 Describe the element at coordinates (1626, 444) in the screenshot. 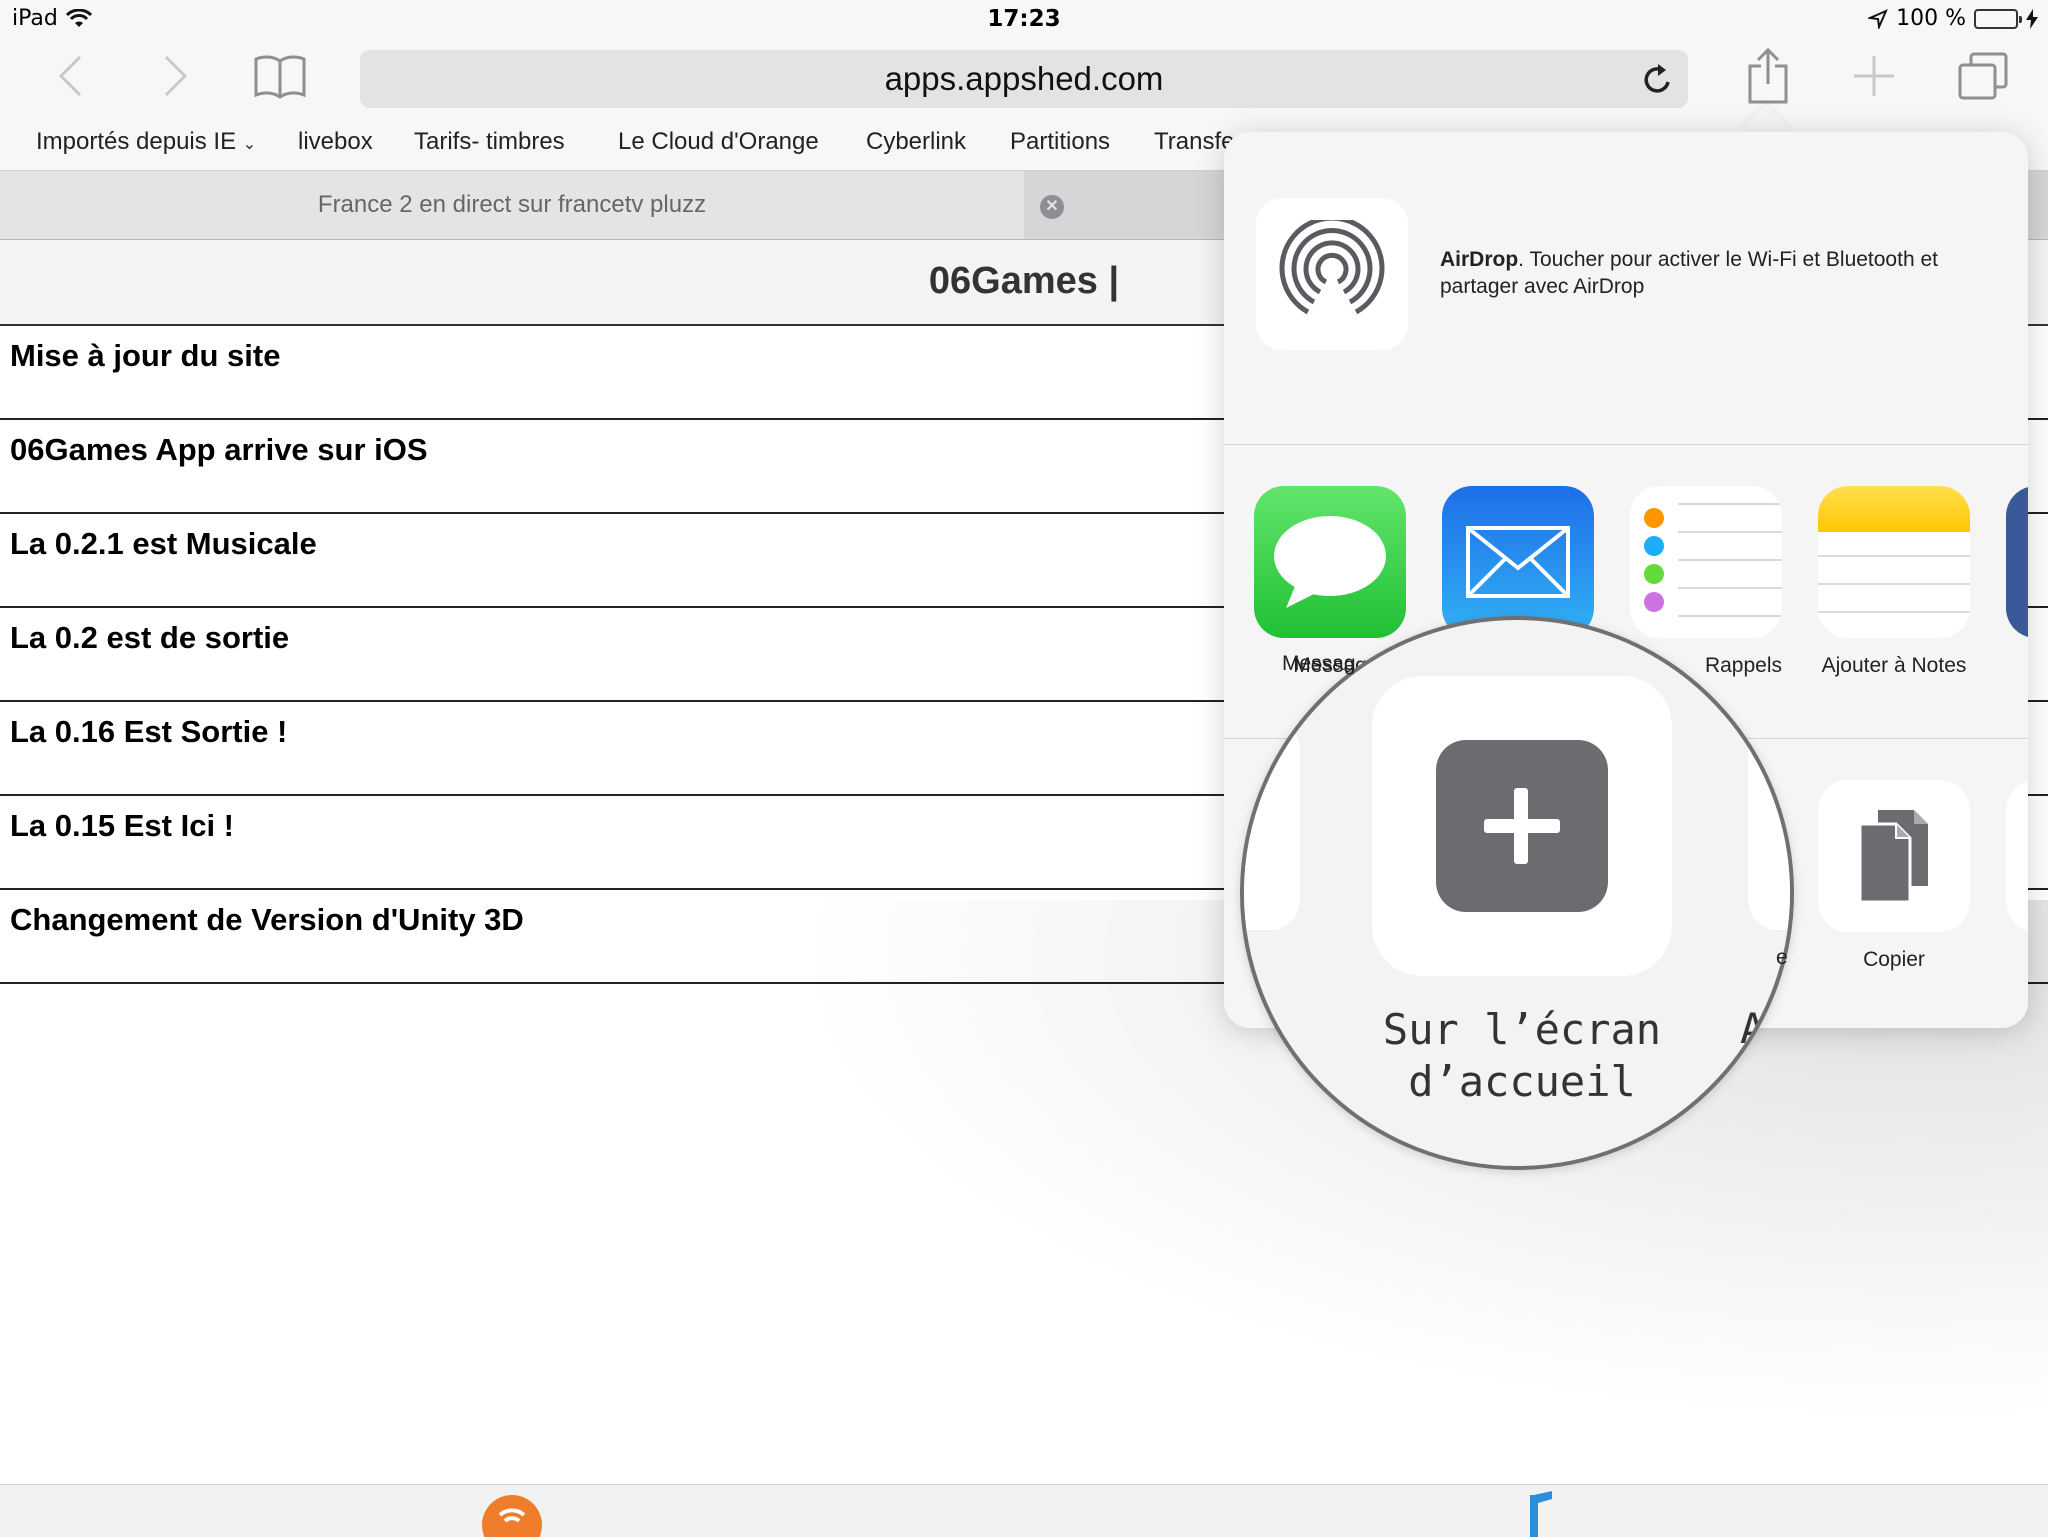

I see `divider` at that location.